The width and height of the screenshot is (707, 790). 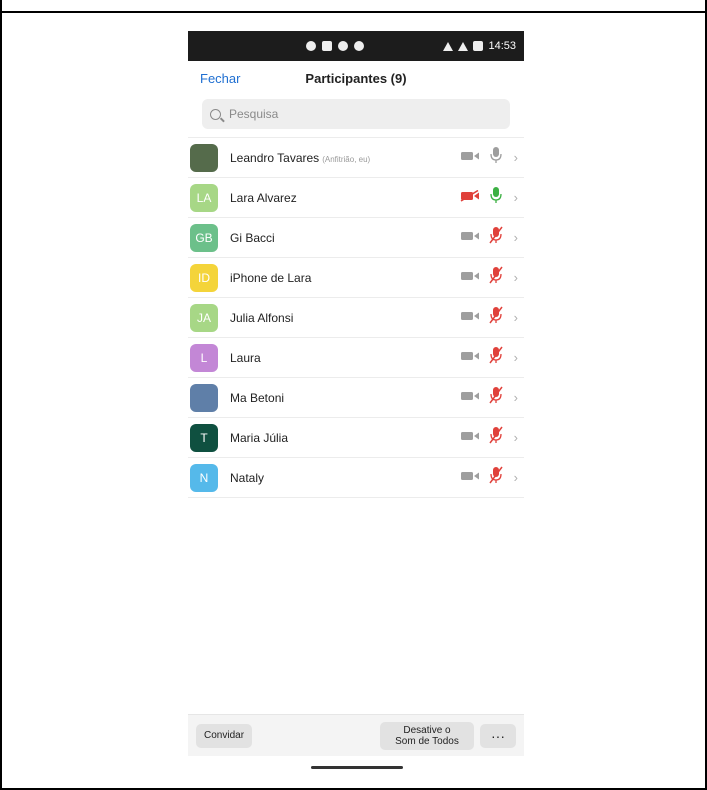 I want to click on participant-name-cell: Maria Júlia, so click(x=345, y=438).